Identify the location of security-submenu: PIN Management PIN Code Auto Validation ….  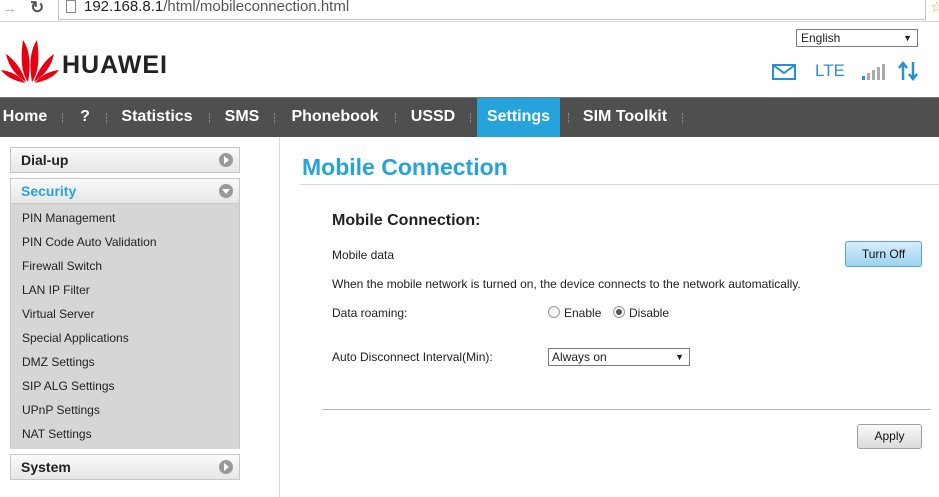
(125, 326).